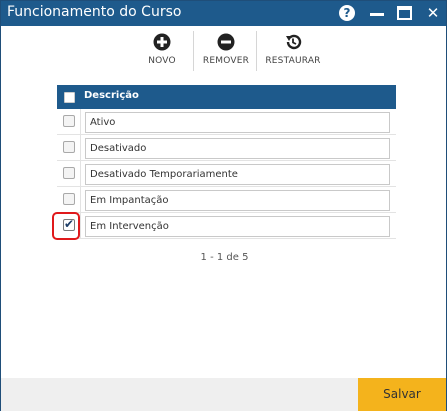 The height and width of the screenshot is (411, 447). I want to click on description-field: Desativado Temporariamente, so click(237, 174).